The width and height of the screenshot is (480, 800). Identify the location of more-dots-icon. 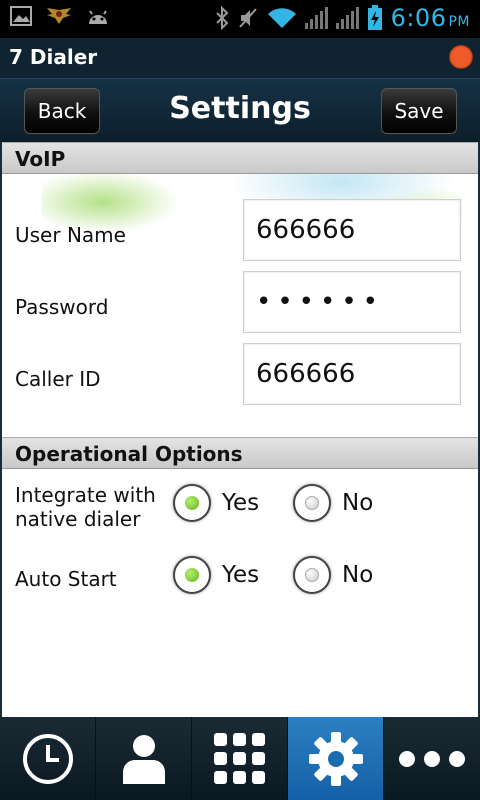
(432, 758).